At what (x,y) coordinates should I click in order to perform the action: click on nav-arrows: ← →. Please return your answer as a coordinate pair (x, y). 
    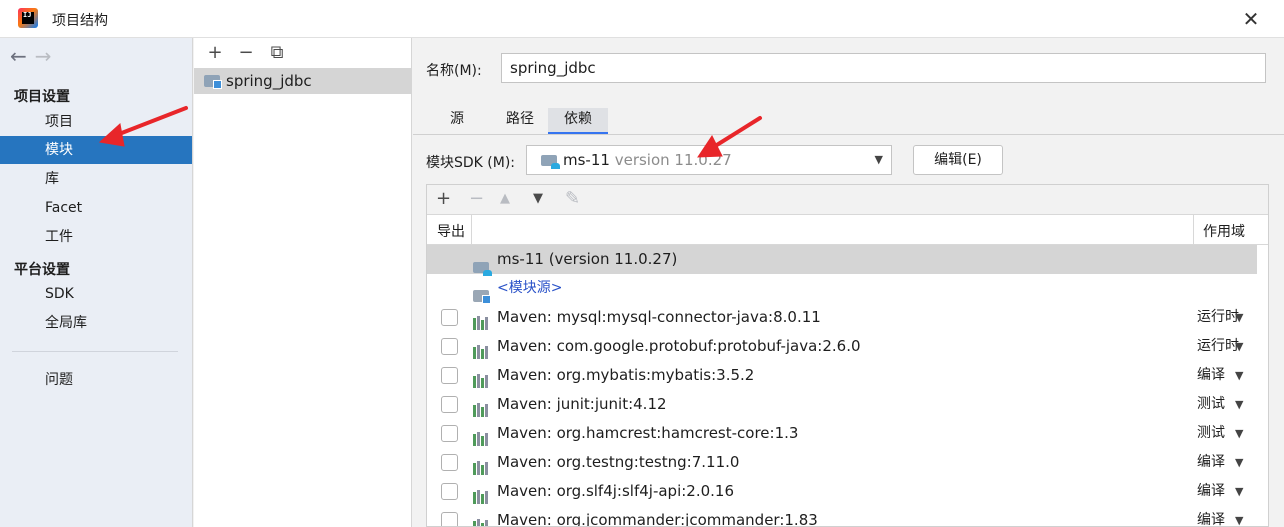
    Looking at the image, I should click on (35, 56).